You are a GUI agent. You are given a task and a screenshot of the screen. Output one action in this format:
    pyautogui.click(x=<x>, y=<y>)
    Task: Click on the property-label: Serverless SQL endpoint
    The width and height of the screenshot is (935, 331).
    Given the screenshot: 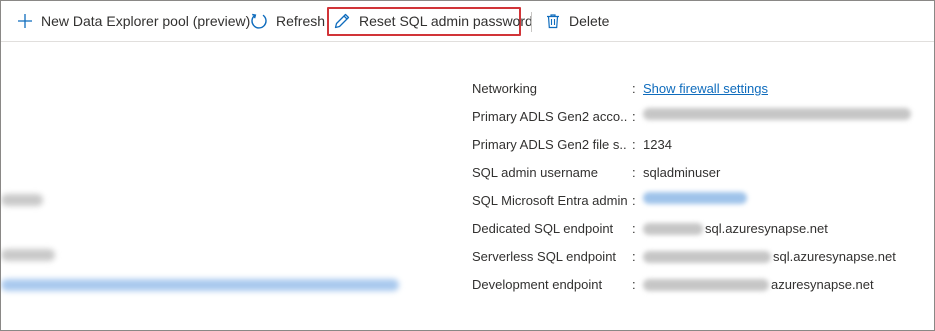 What is the action you would take?
    pyautogui.click(x=544, y=256)
    